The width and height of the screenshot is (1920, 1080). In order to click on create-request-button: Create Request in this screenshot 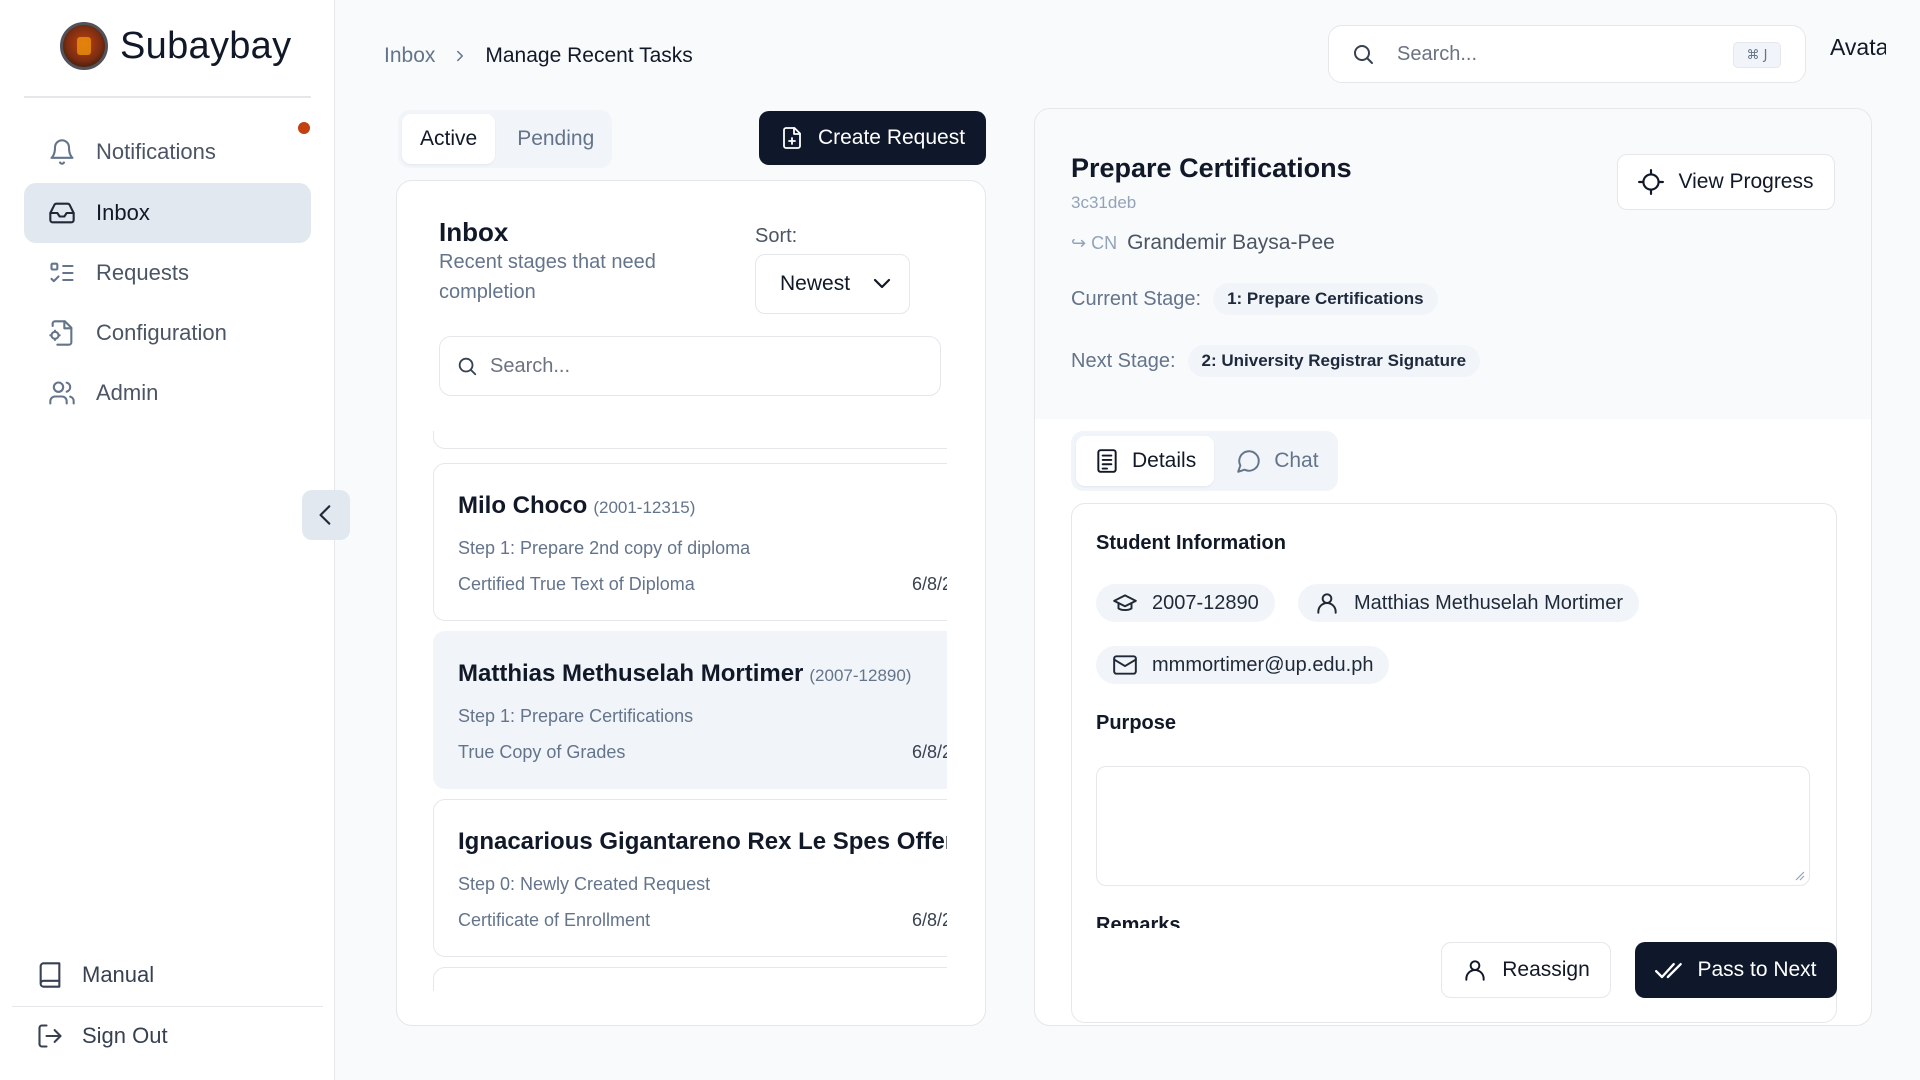, I will do `click(872, 138)`.